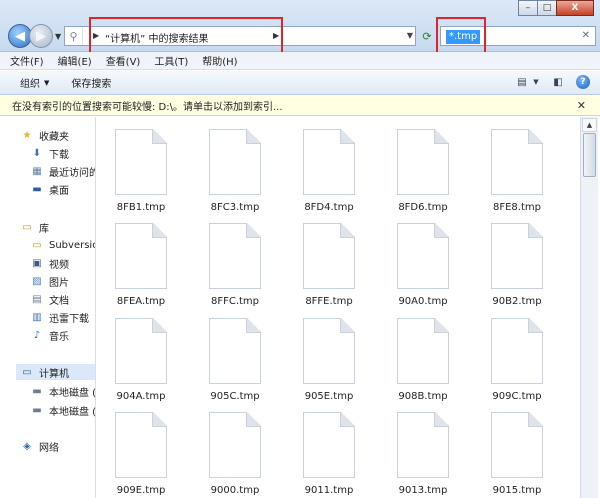 Image resolution: width=600 pixels, height=498 pixels. I want to click on index-info-bar: 在没有索引的位置搜索可能较慢: D:\。请单击以添加到索引... ✕, so click(300, 106).